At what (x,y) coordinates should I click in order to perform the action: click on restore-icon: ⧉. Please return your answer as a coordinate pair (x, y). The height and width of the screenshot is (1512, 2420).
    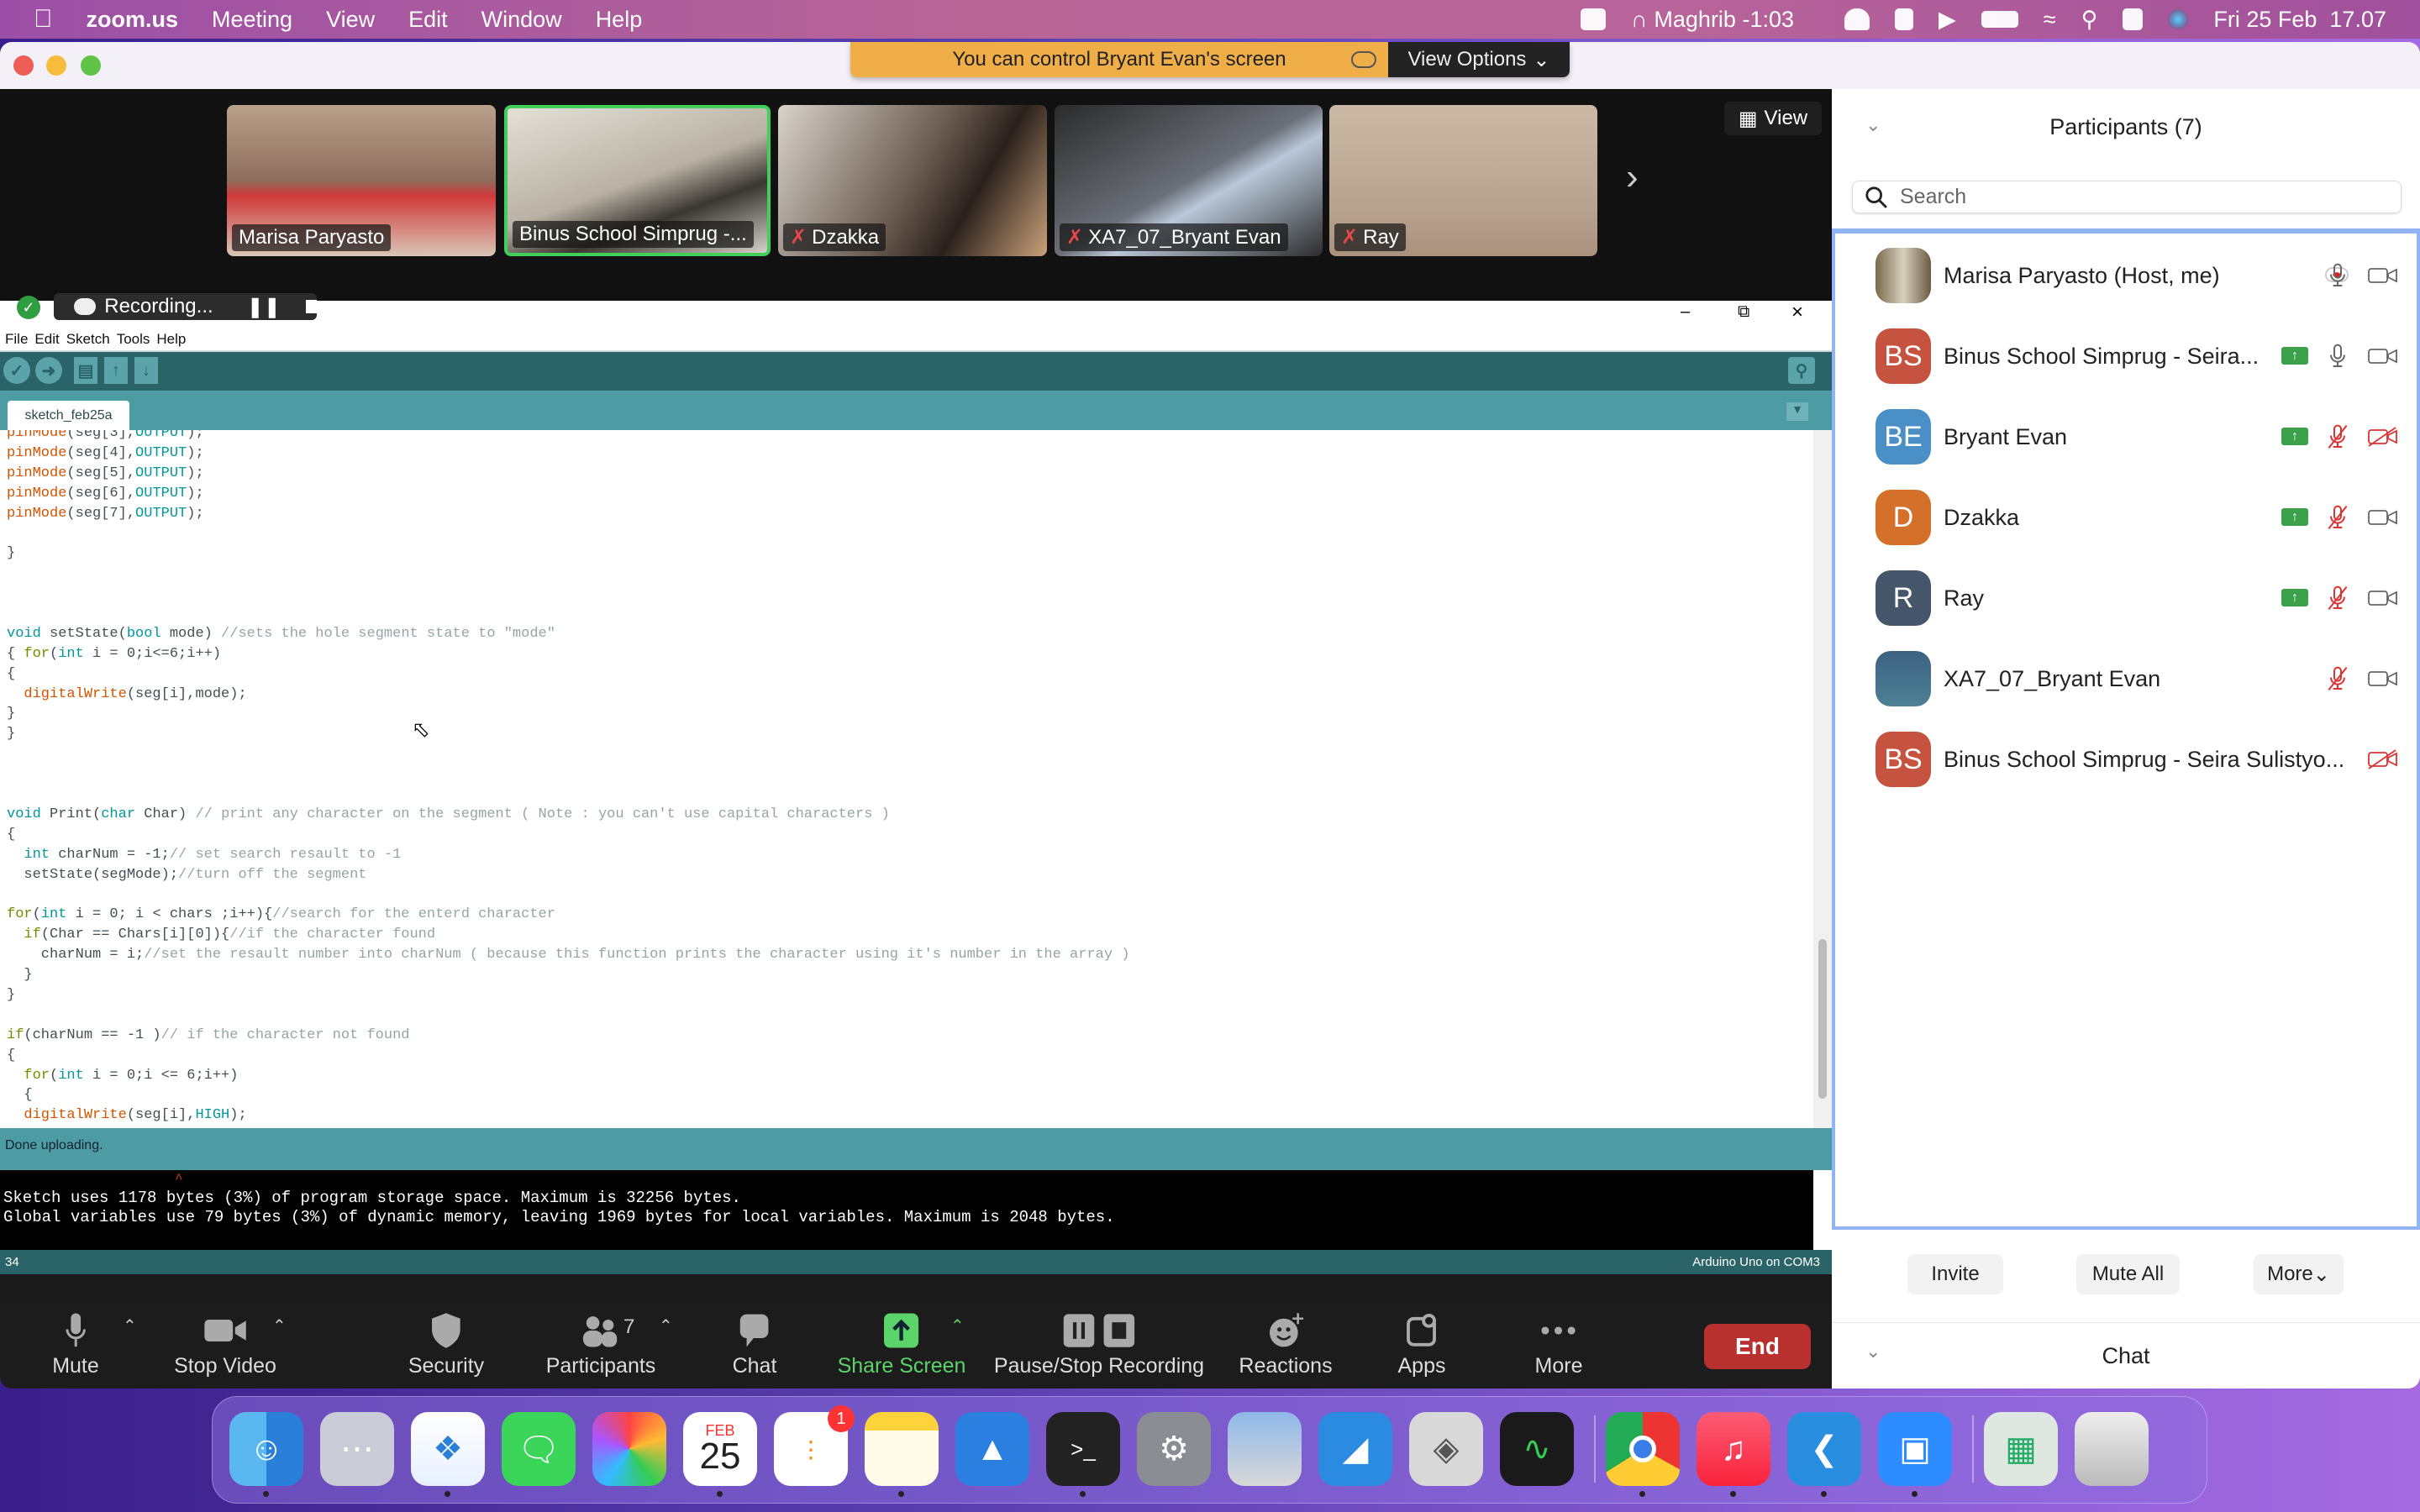
    Looking at the image, I should click on (1743, 312).